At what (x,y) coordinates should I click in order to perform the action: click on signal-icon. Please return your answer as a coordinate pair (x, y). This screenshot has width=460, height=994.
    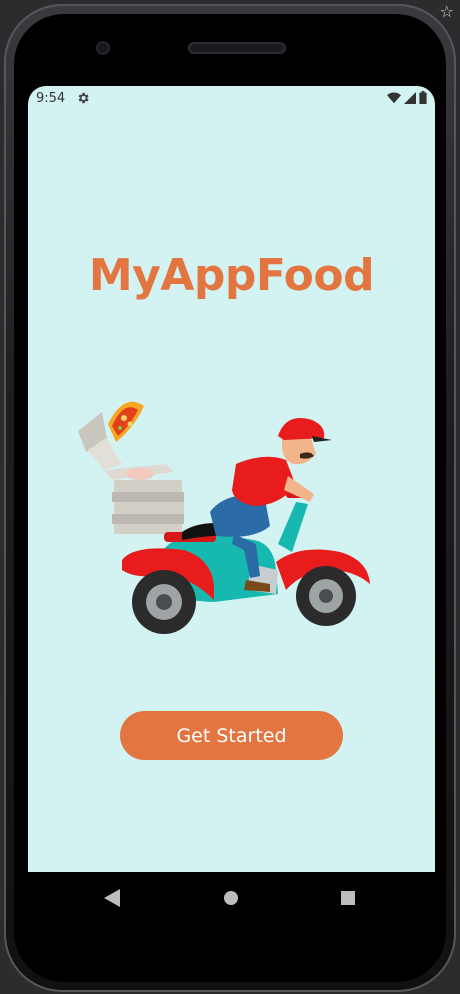
    Looking at the image, I should click on (410, 97).